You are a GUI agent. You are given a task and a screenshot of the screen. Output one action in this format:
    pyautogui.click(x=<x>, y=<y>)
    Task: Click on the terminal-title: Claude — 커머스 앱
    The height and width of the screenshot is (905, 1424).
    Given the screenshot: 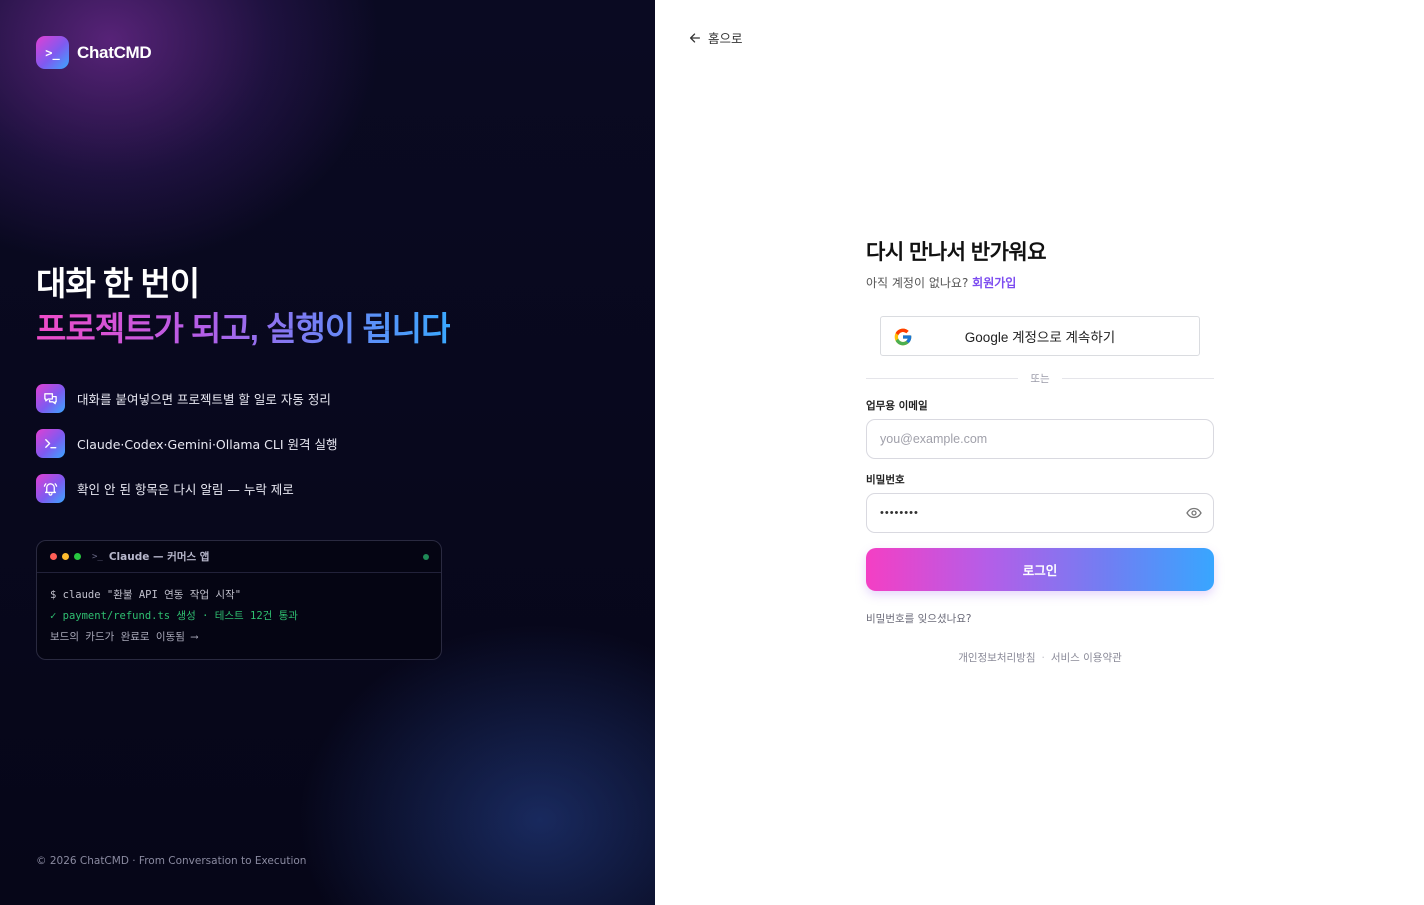 What is the action you would take?
    pyautogui.click(x=159, y=557)
    